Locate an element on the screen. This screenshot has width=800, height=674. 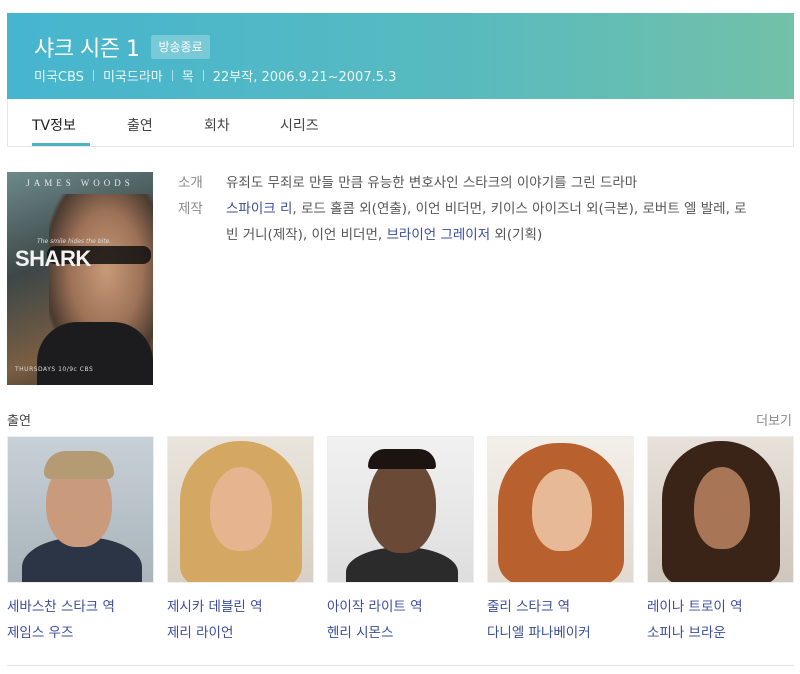
cast-role: 제시카 데블린 역 is located at coordinates (240, 605).